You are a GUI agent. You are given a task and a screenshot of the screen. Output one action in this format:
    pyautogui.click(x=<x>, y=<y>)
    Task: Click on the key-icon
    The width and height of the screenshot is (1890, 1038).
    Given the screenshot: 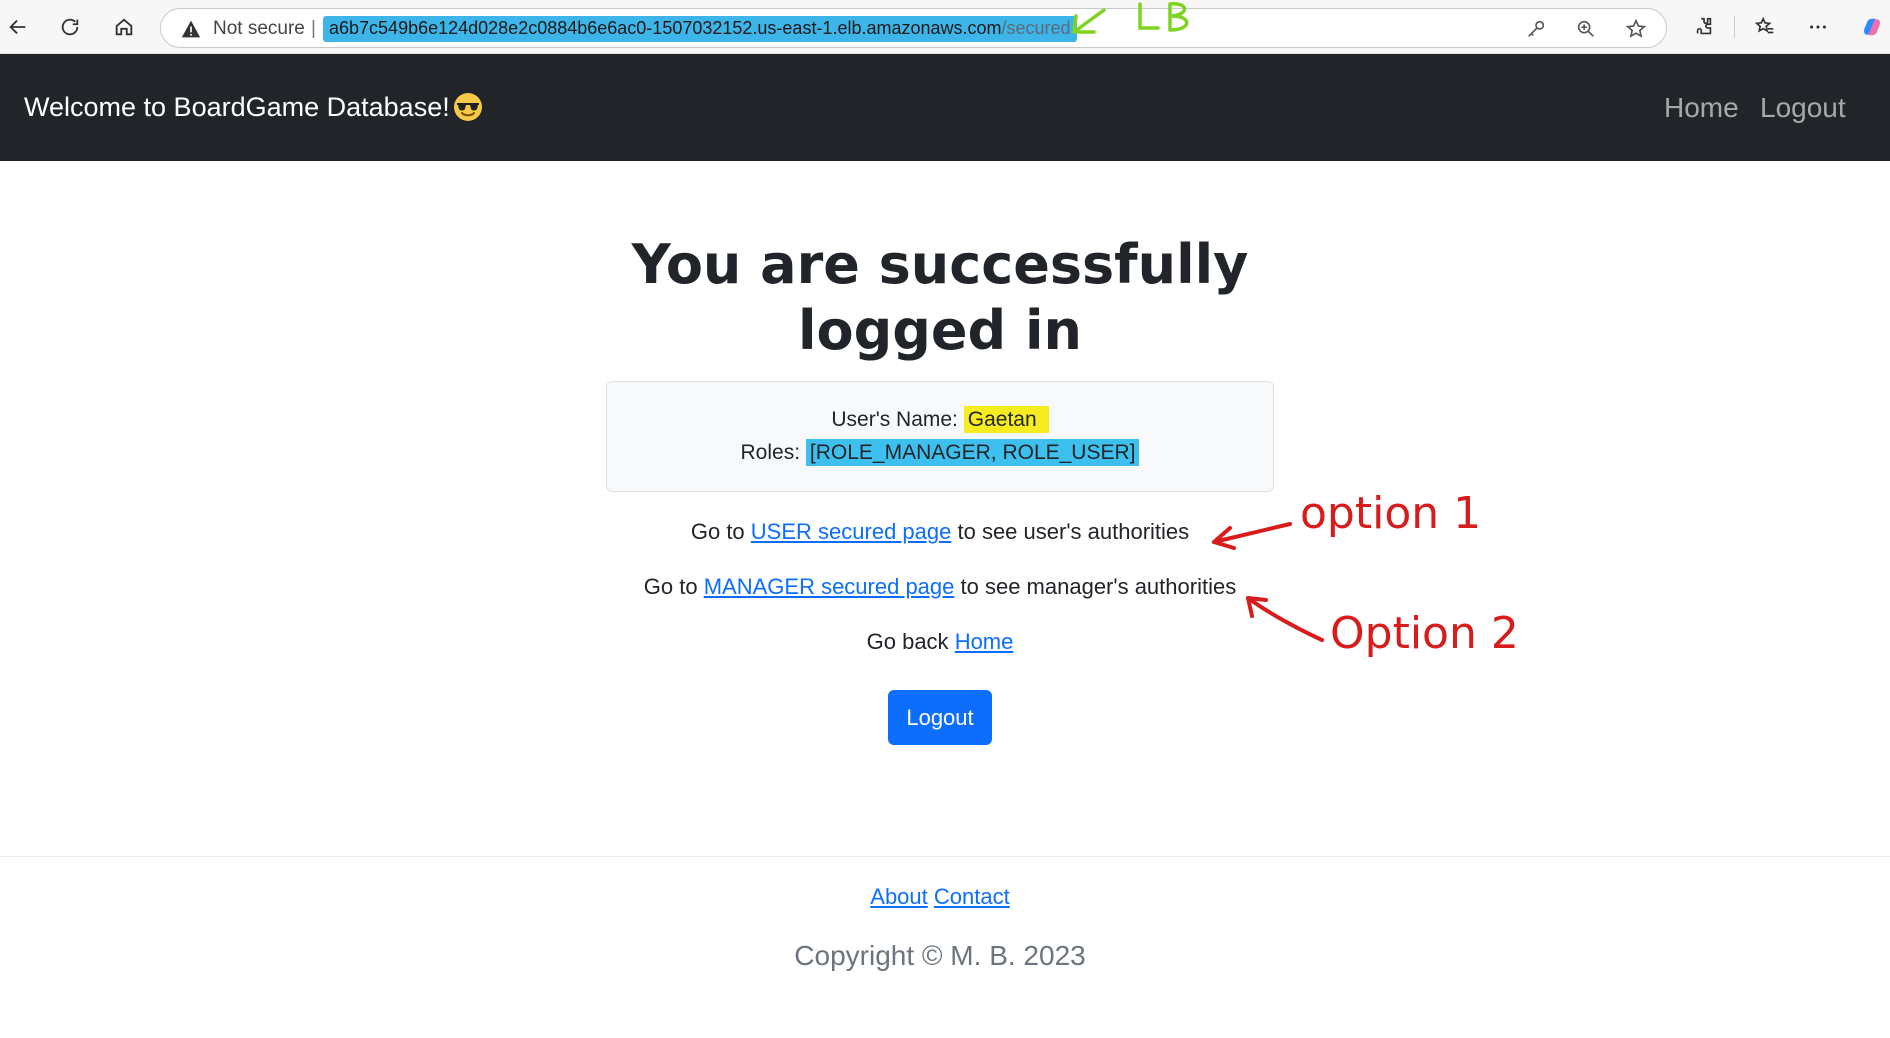 What is the action you would take?
    pyautogui.click(x=1536, y=29)
    